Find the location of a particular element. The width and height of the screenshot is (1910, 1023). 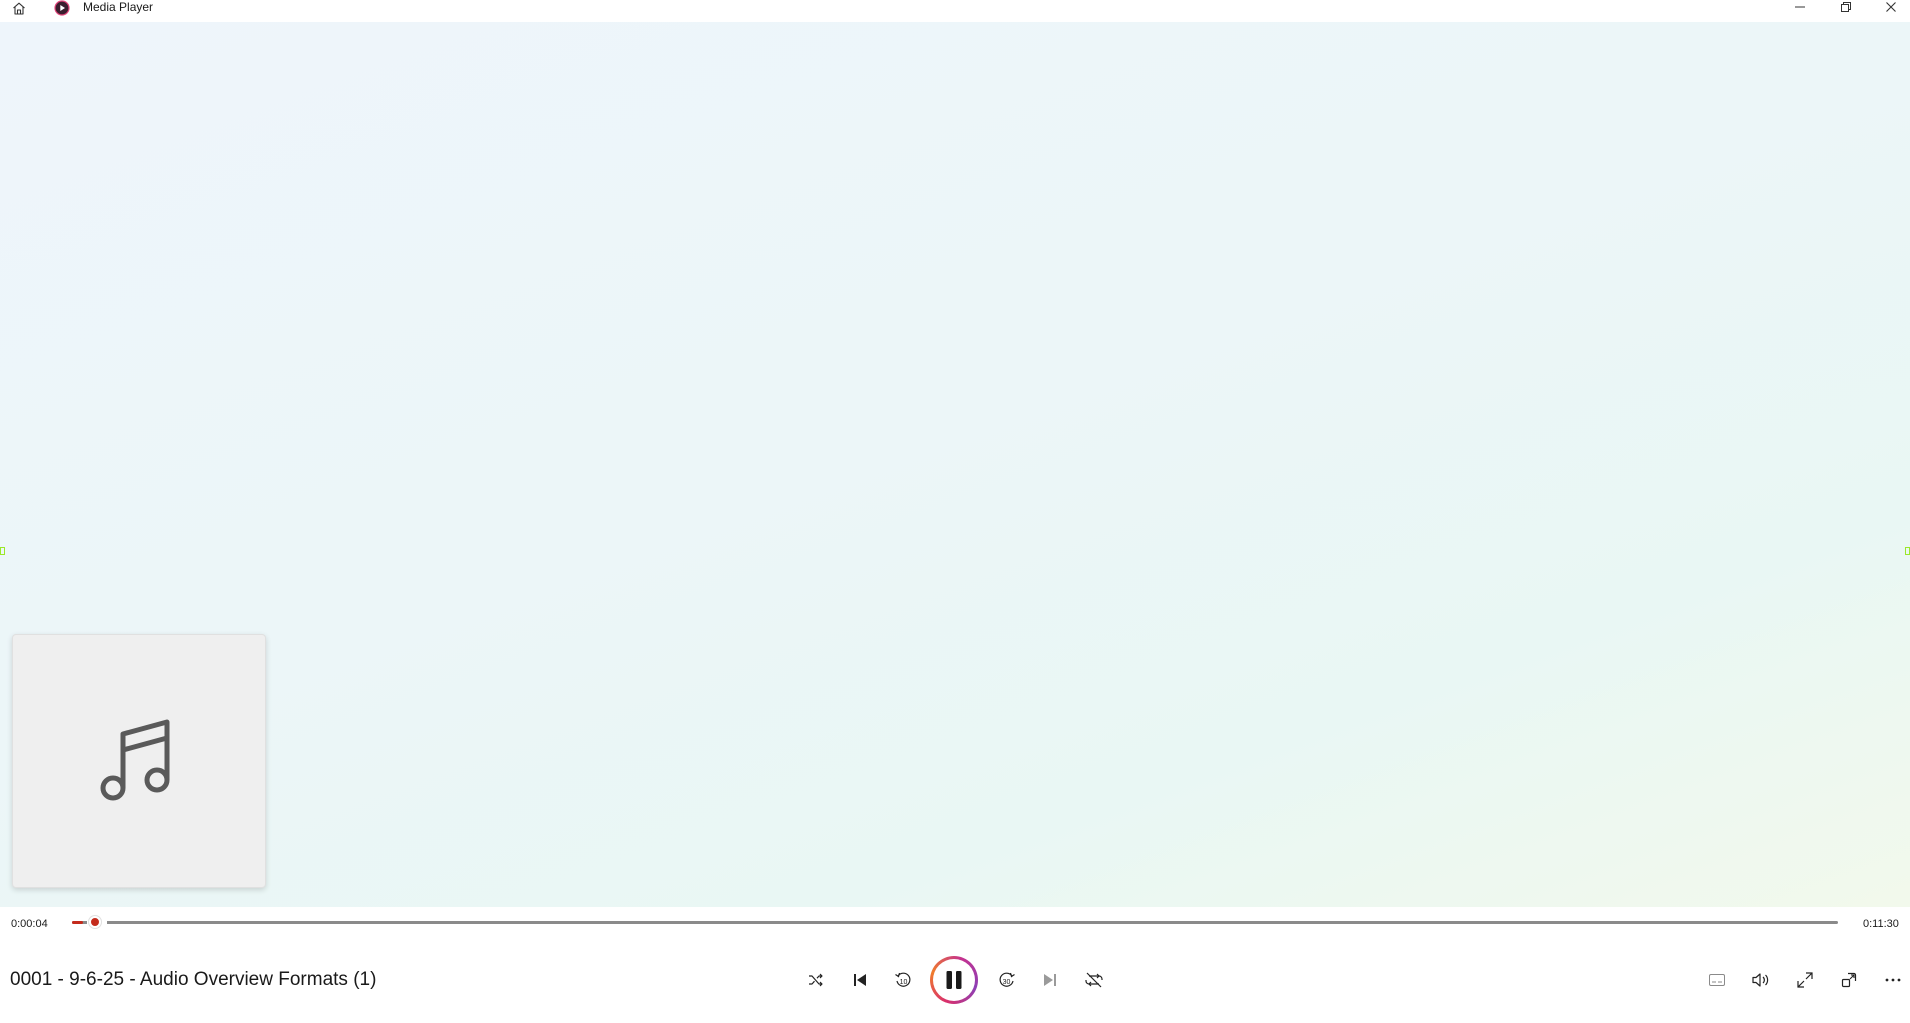

play-pause-button is located at coordinates (954, 980).